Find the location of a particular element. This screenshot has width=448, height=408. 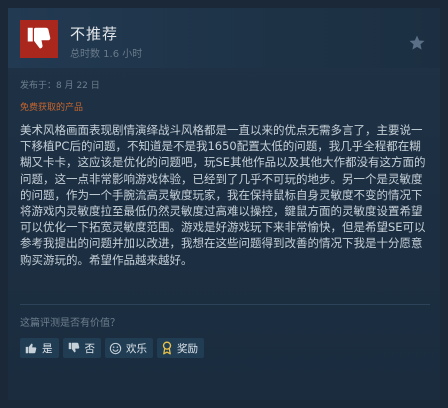

award-button: 奖励 is located at coordinates (180, 348).